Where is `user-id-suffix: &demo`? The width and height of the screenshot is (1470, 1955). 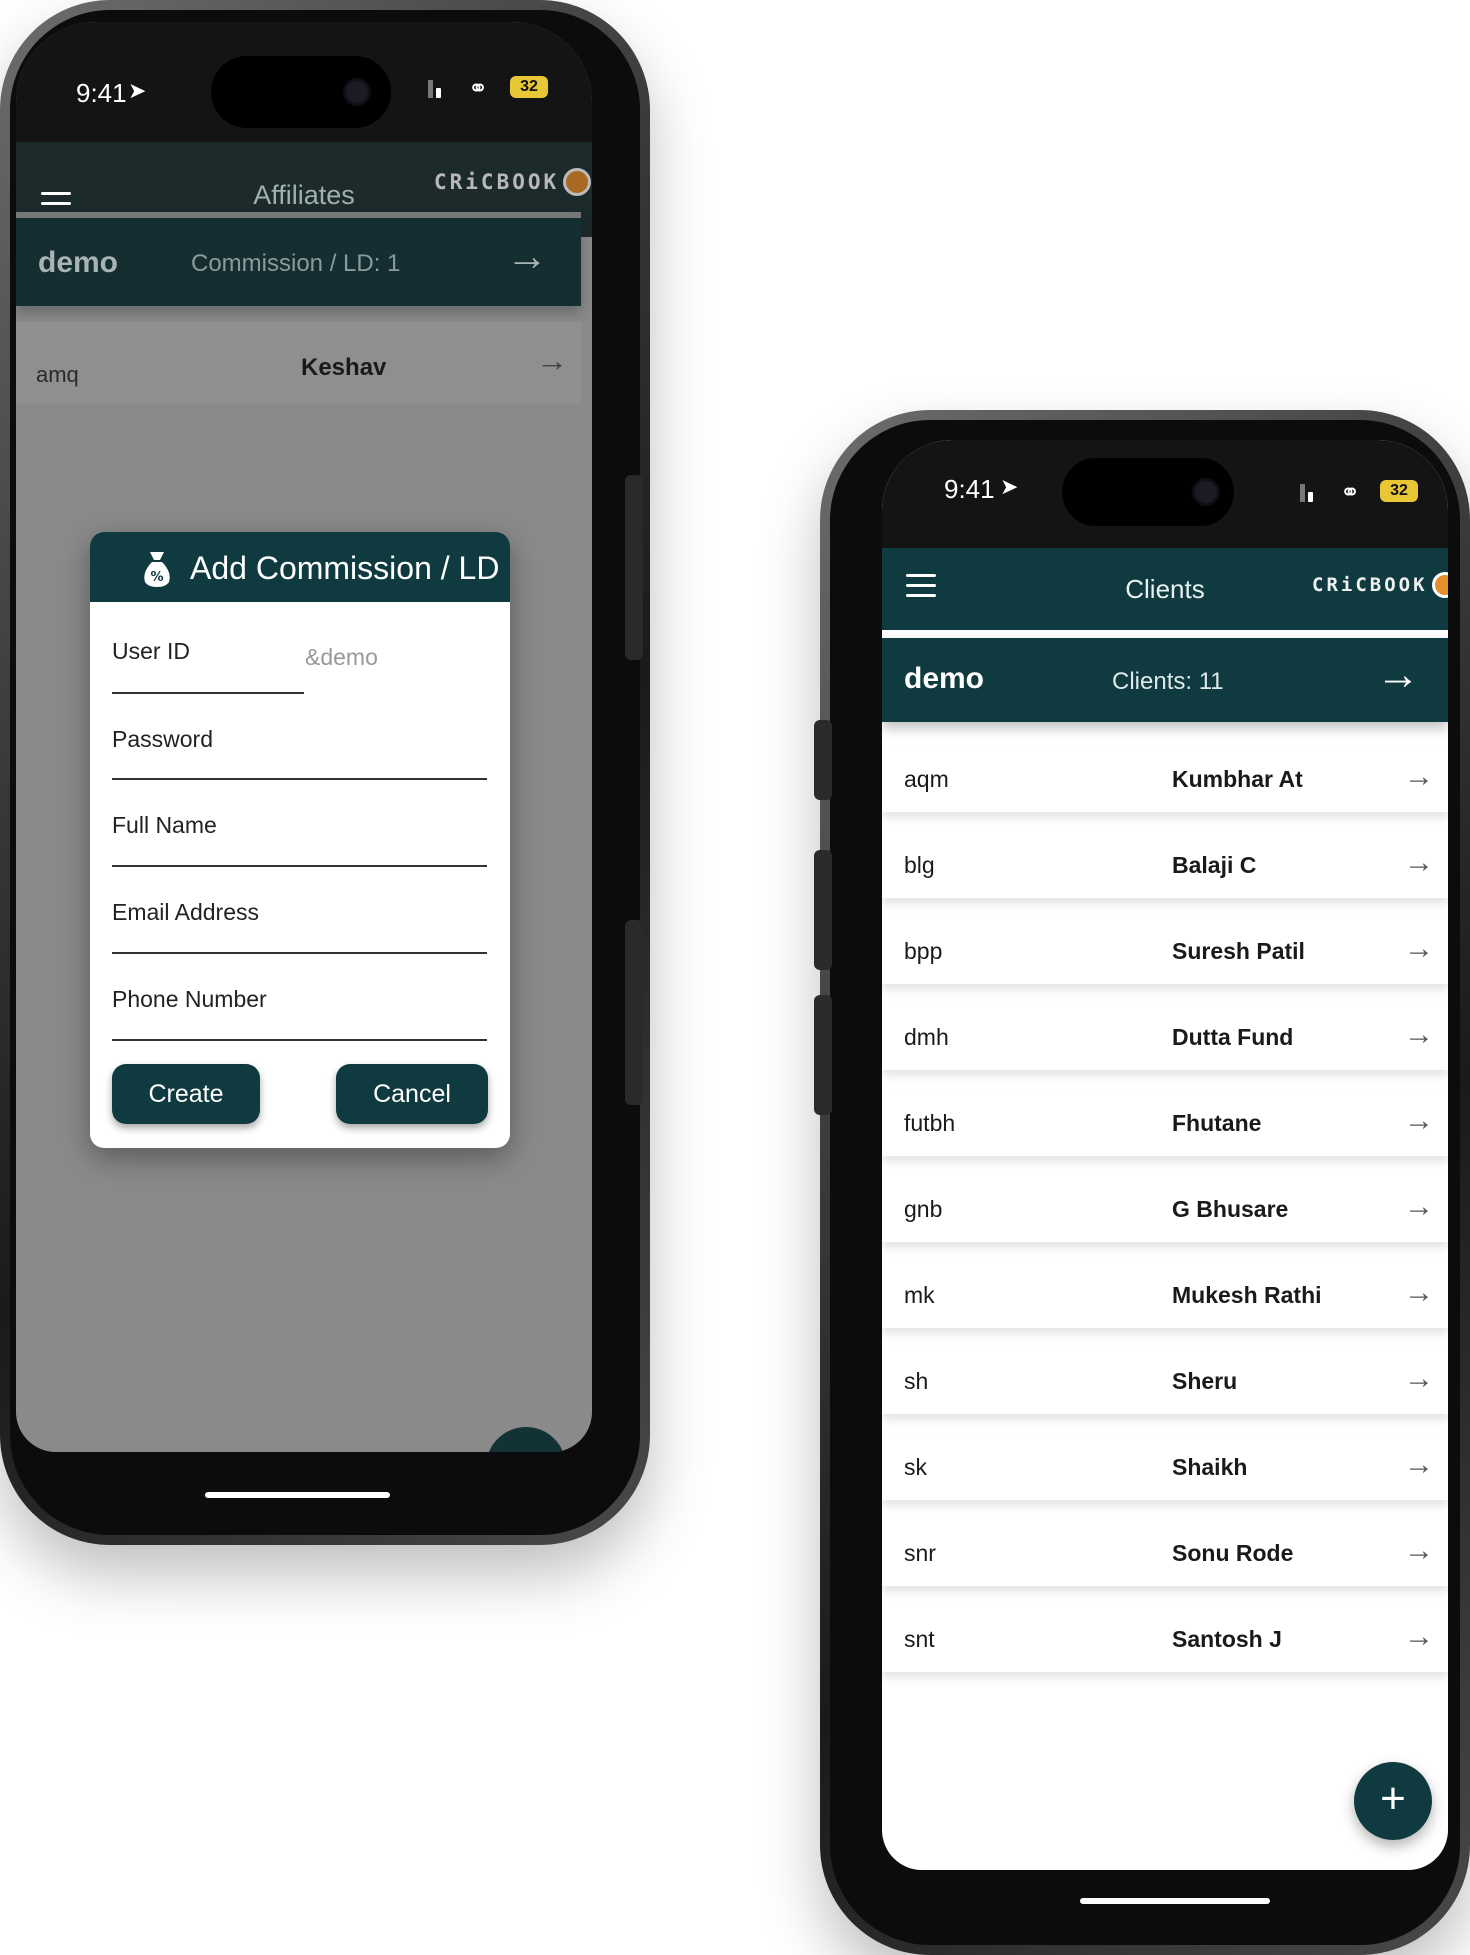
user-id-suffix: &demo is located at coordinates (341, 657).